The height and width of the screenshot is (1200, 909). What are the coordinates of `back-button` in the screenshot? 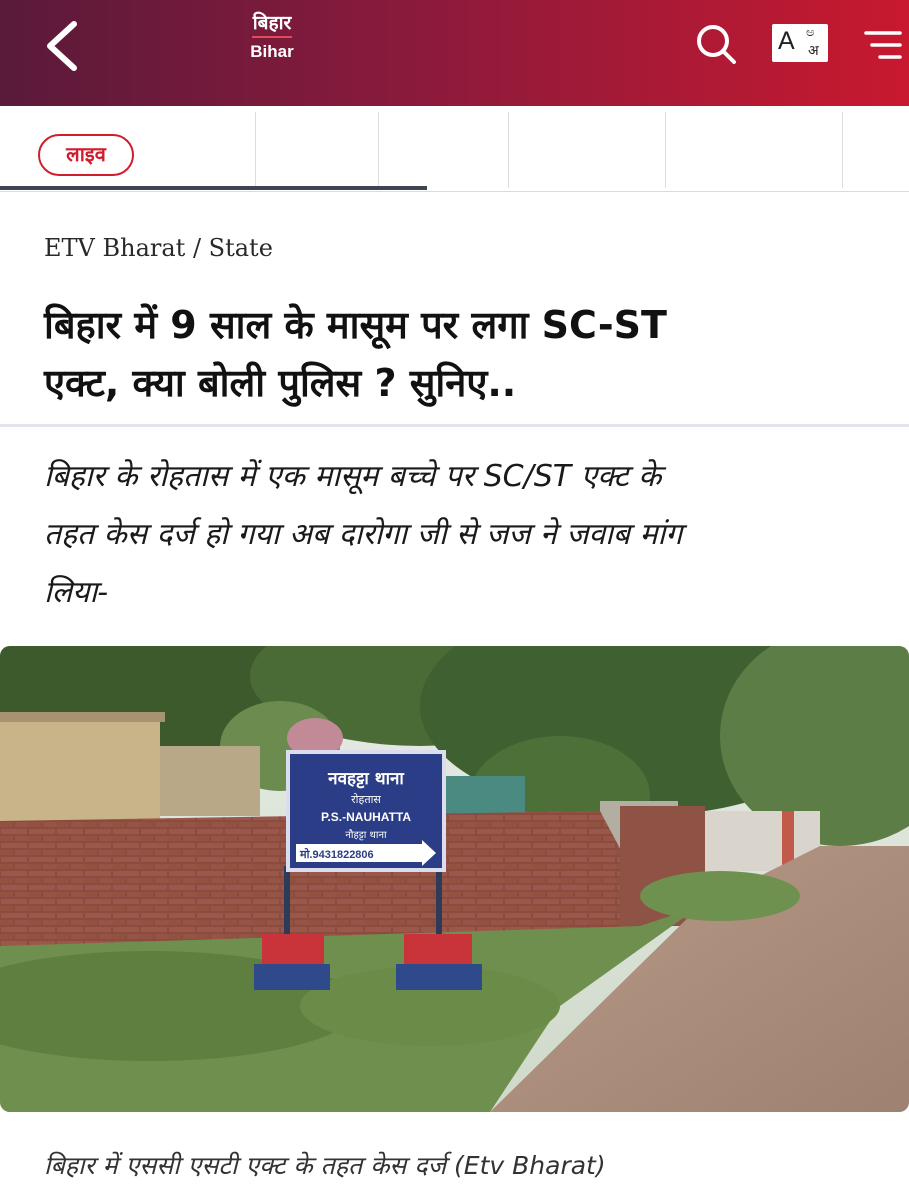 It's located at (64, 46).